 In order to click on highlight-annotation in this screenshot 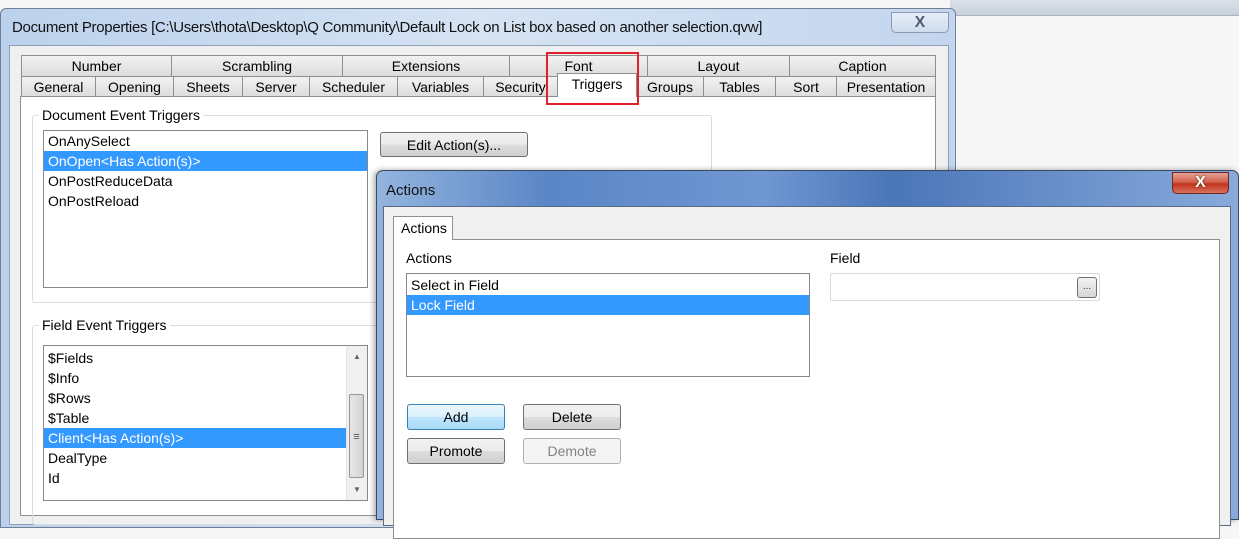, I will do `click(592, 78)`.